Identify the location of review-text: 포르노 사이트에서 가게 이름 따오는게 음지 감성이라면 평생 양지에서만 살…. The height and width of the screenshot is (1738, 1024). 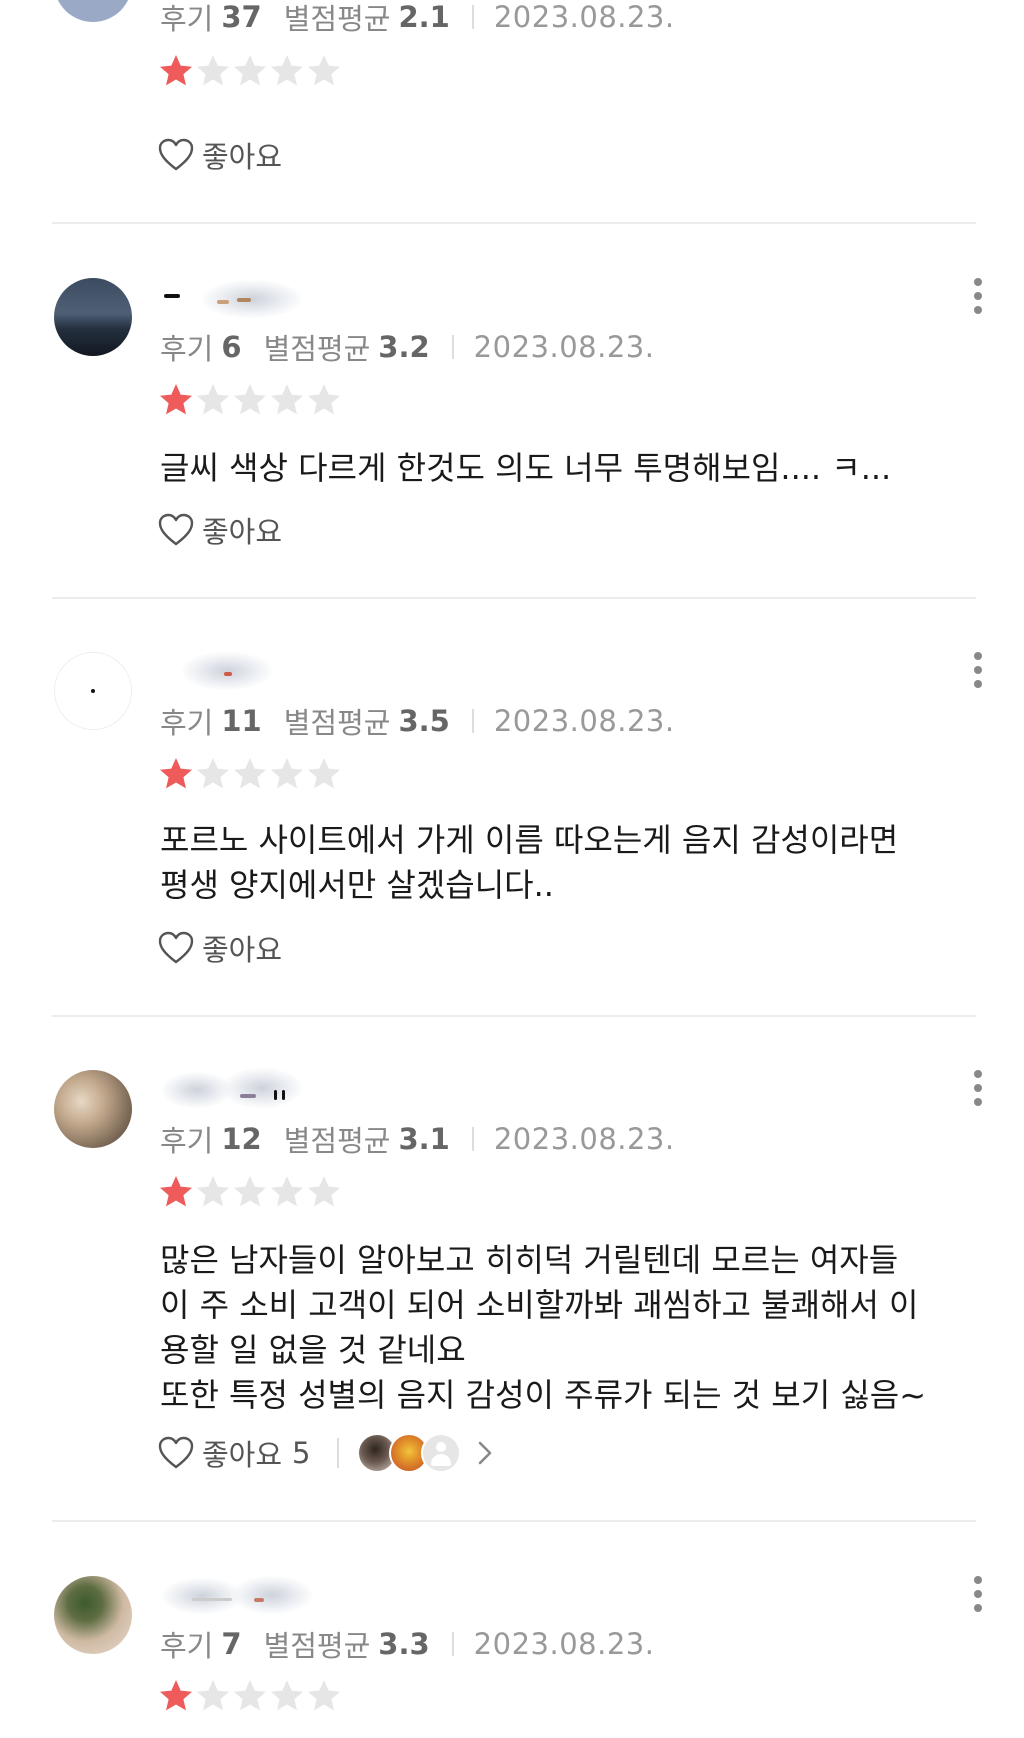
(529, 862).